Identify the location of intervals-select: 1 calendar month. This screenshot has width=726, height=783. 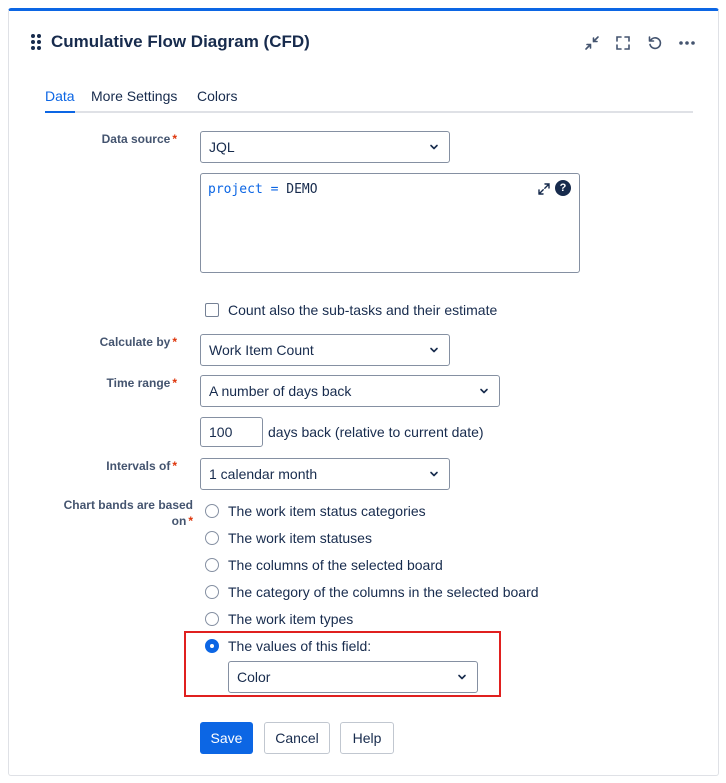
(325, 474).